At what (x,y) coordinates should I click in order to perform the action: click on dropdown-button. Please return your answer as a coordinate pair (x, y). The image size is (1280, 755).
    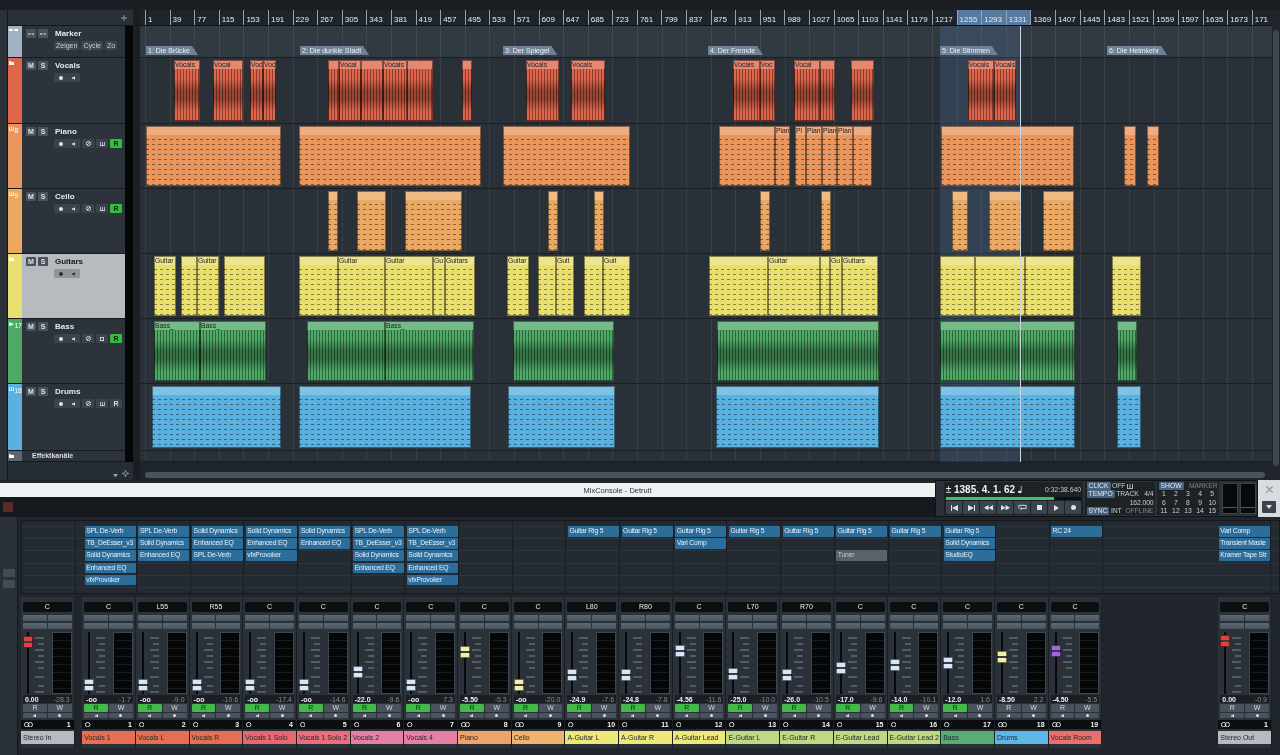
    Looking at the image, I should click on (1269, 507).